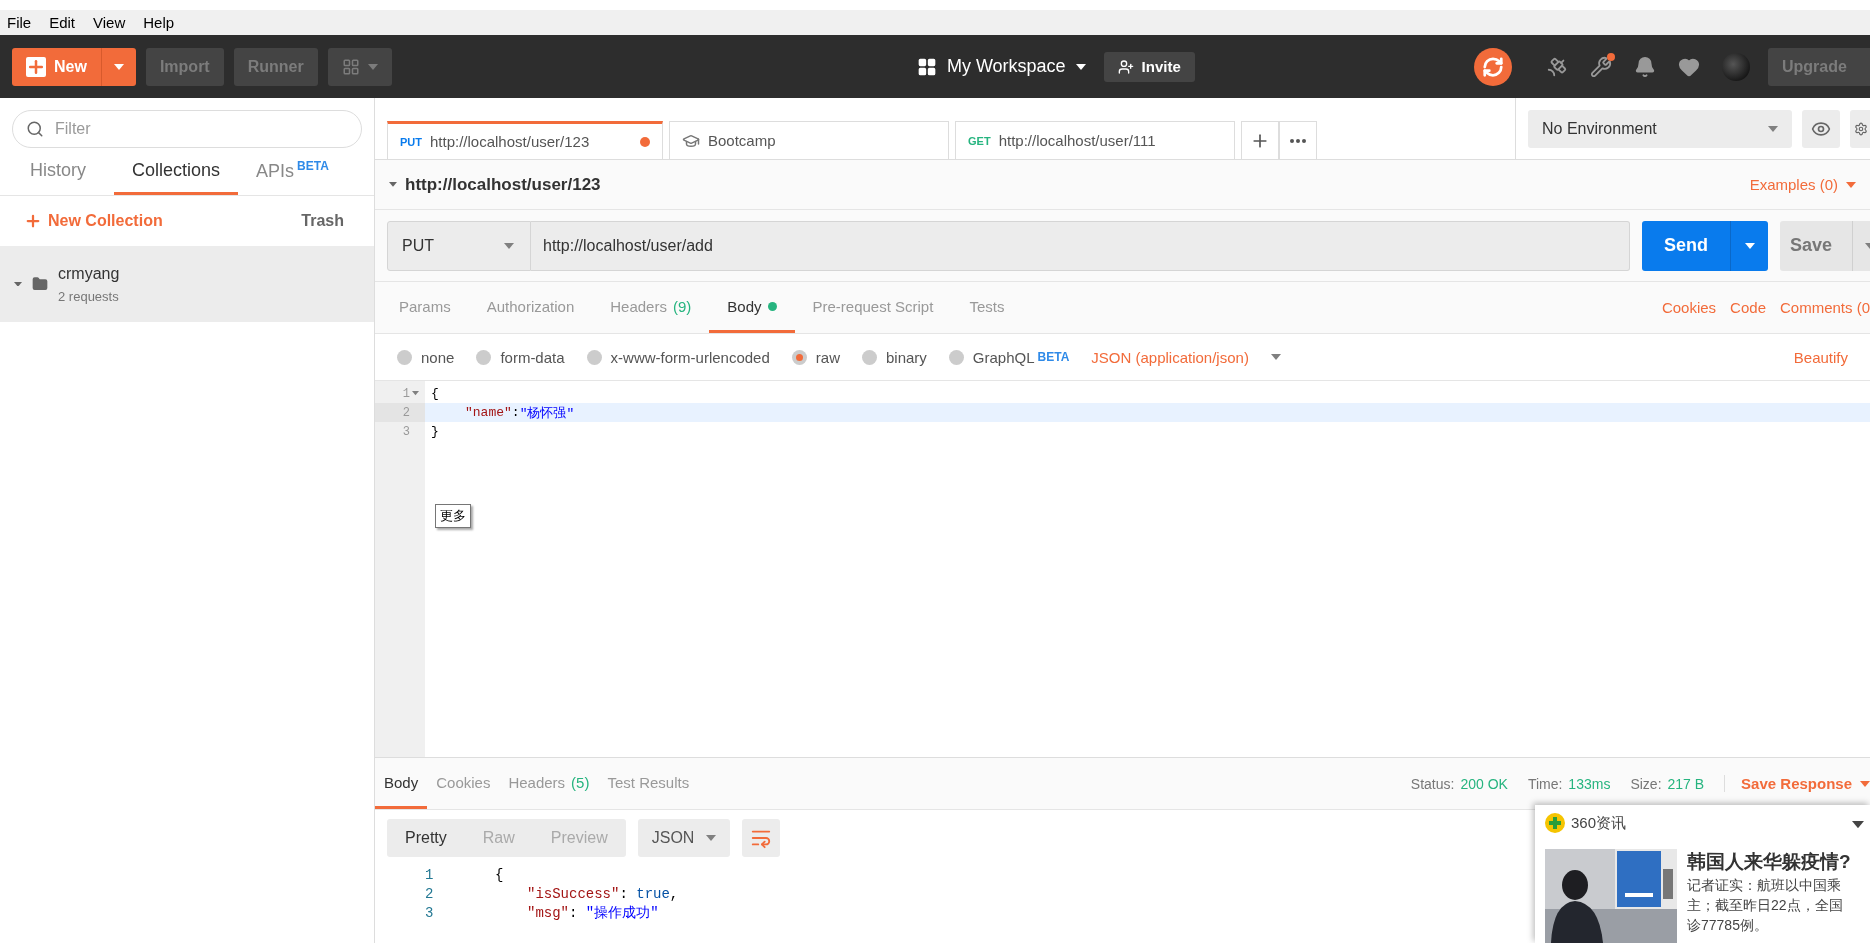  I want to click on user-plus-icon, so click(1125, 66).